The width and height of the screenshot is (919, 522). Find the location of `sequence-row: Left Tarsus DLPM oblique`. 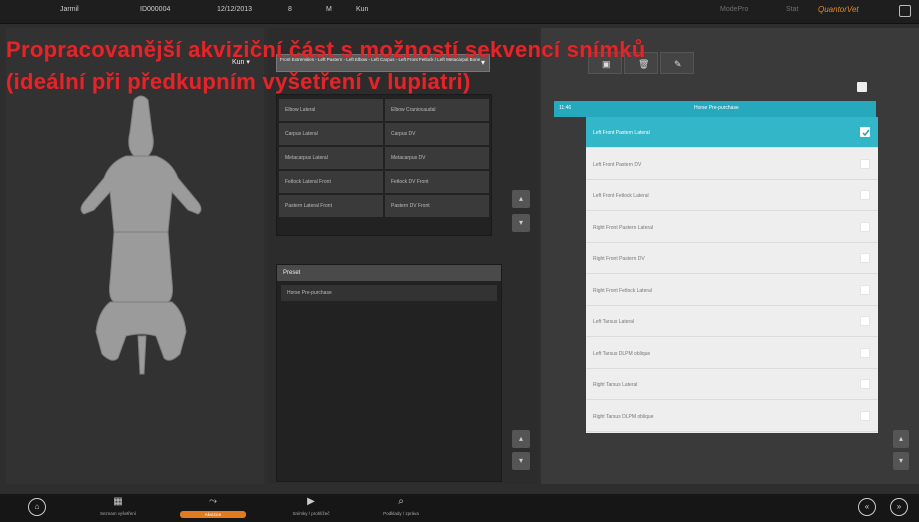

sequence-row: Left Tarsus DLPM oblique is located at coordinates (732, 353).